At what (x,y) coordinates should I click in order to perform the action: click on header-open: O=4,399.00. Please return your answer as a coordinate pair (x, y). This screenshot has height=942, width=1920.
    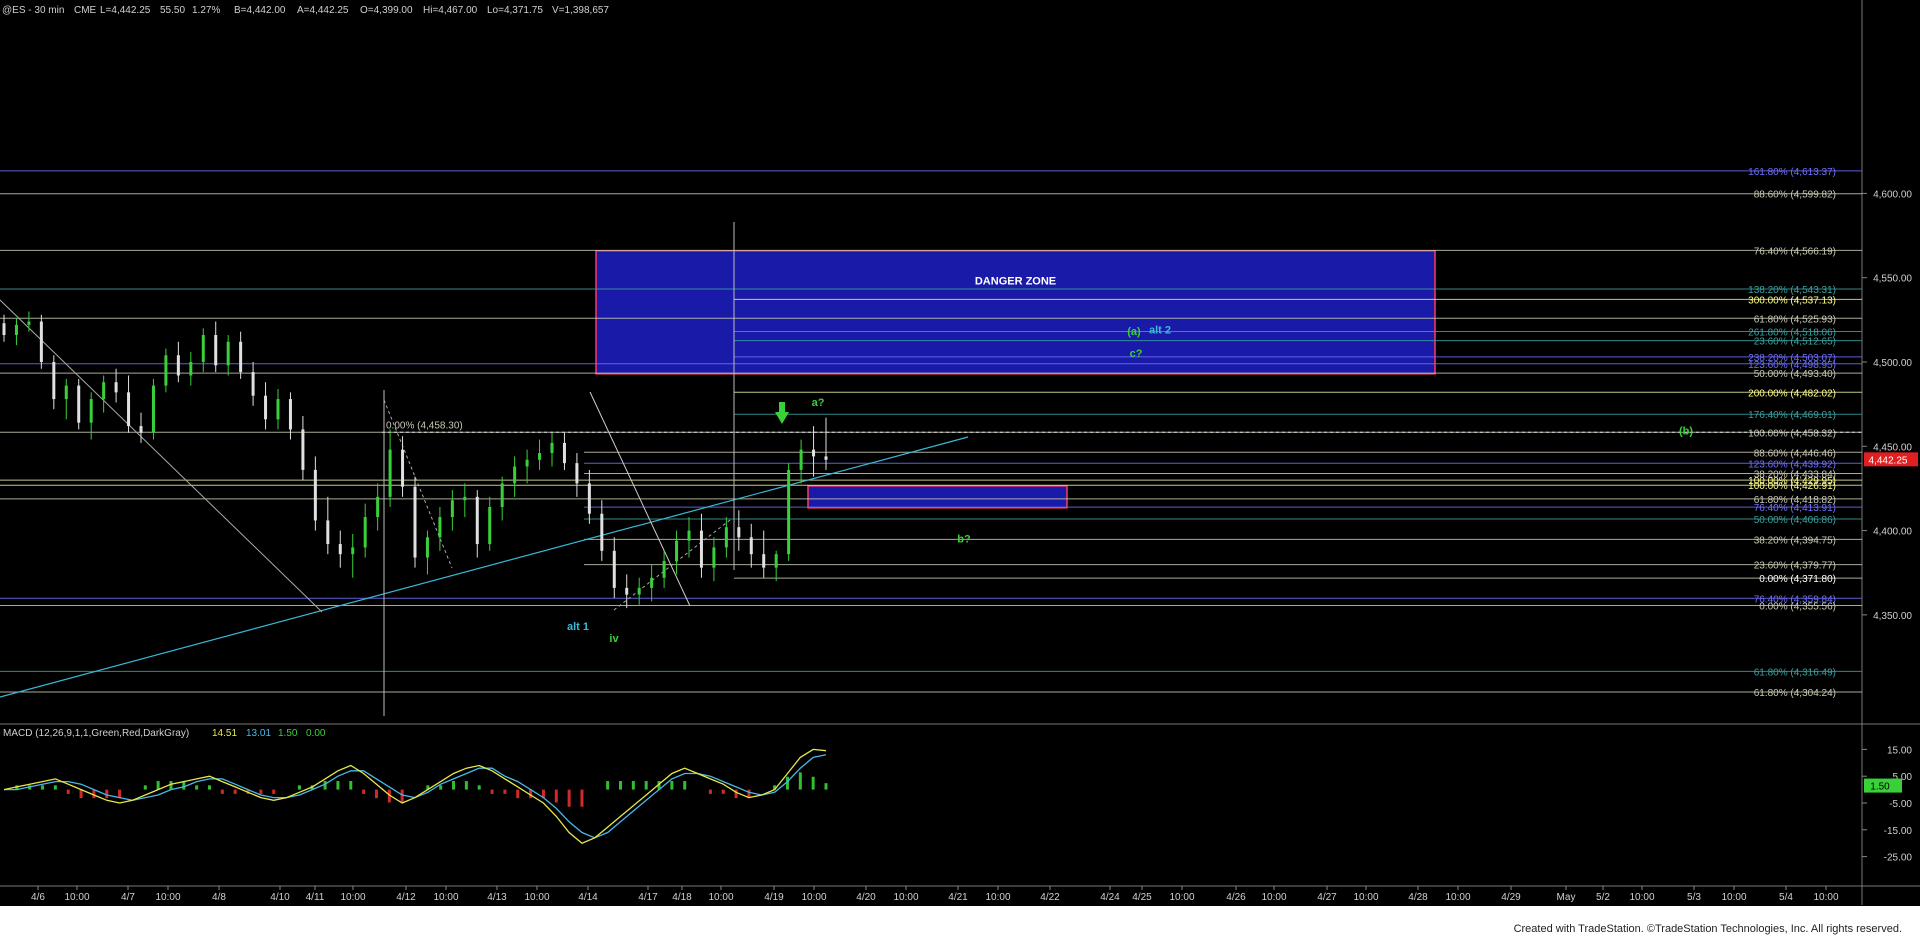
    Looking at the image, I should click on (386, 10).